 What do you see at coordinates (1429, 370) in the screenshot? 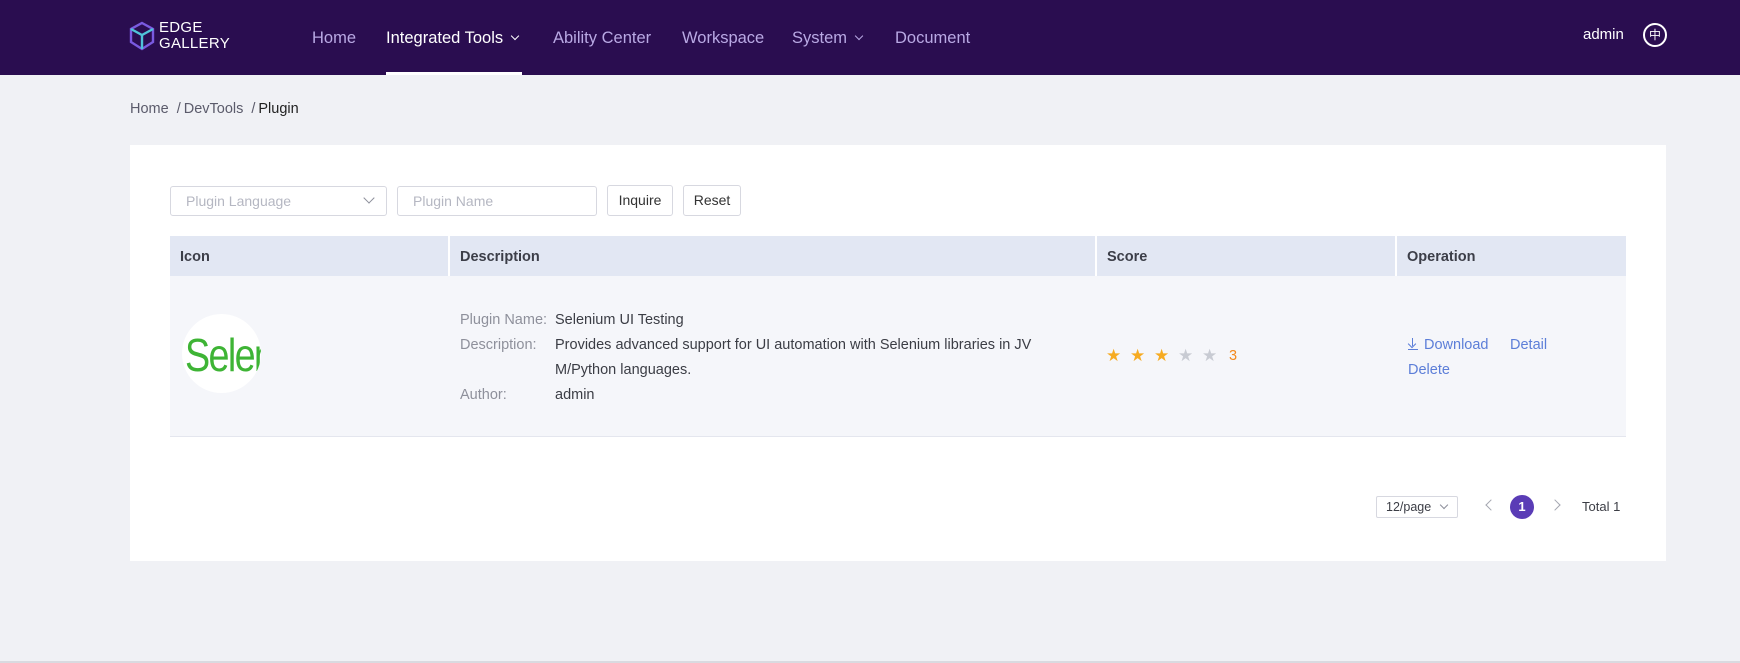
I see `delete-link: Delete` at bounding box center [1429, 370].